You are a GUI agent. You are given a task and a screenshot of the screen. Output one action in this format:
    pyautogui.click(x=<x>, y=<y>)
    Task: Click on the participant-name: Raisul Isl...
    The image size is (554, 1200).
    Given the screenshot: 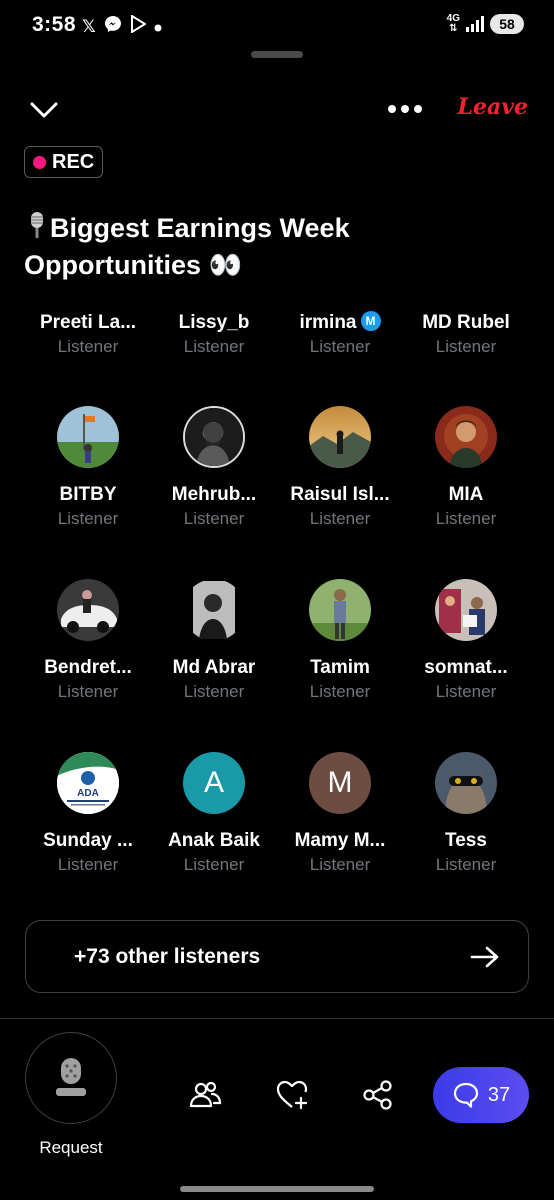 What is the action you would take?
    pyautogui.click(x=340, y=494)
    